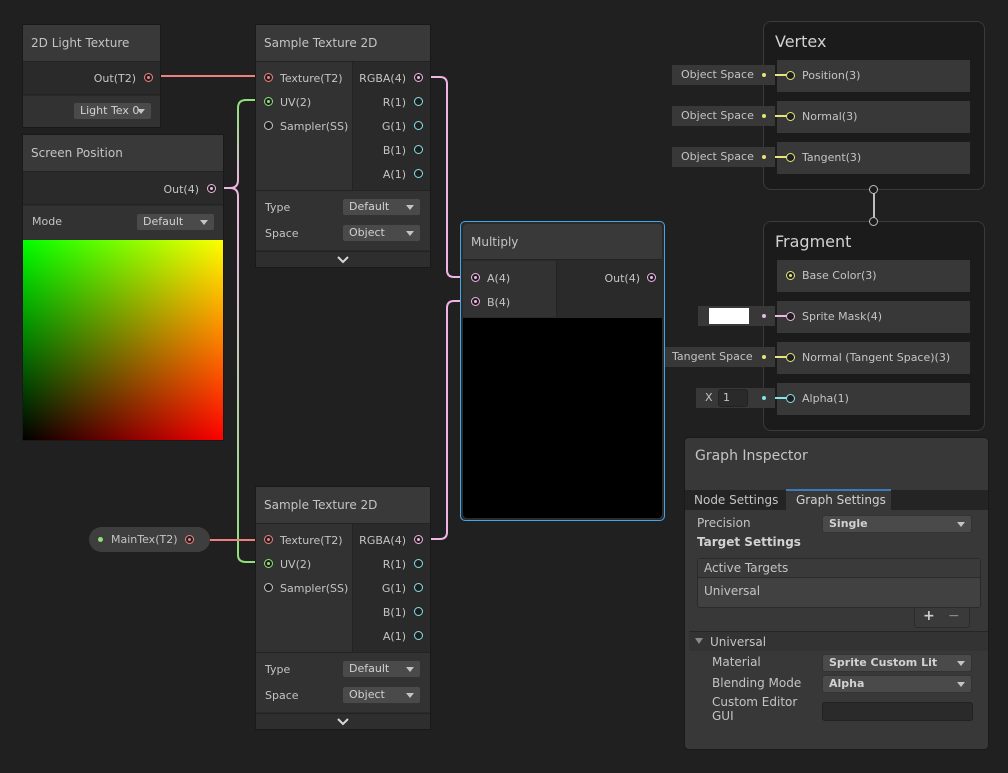 The image size is (1008, 773). What do you see at coordinates (838, 641) in the screenshot?
I see `universal-foldout: Universal` at bounding box center [838, 641].